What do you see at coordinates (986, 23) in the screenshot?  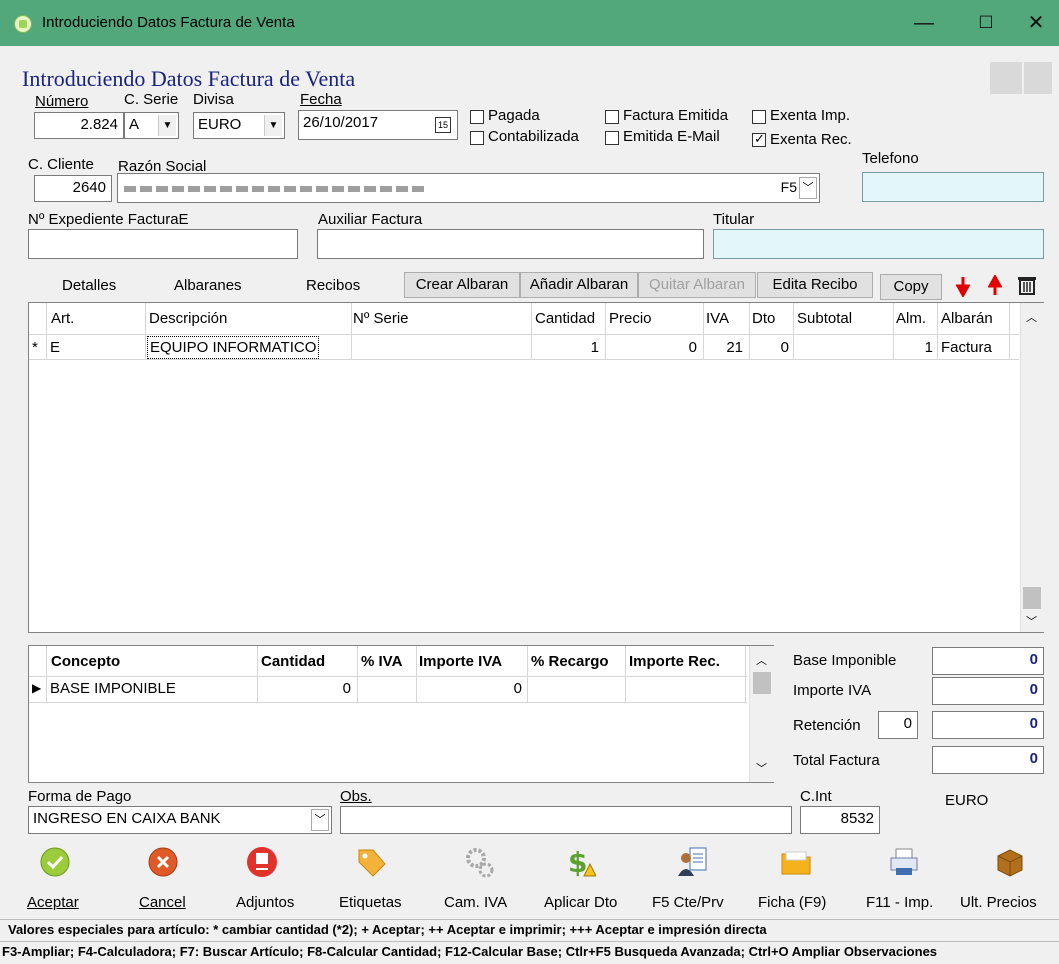 I see `maximize-button: ☐` at bounding box center [986, 23].